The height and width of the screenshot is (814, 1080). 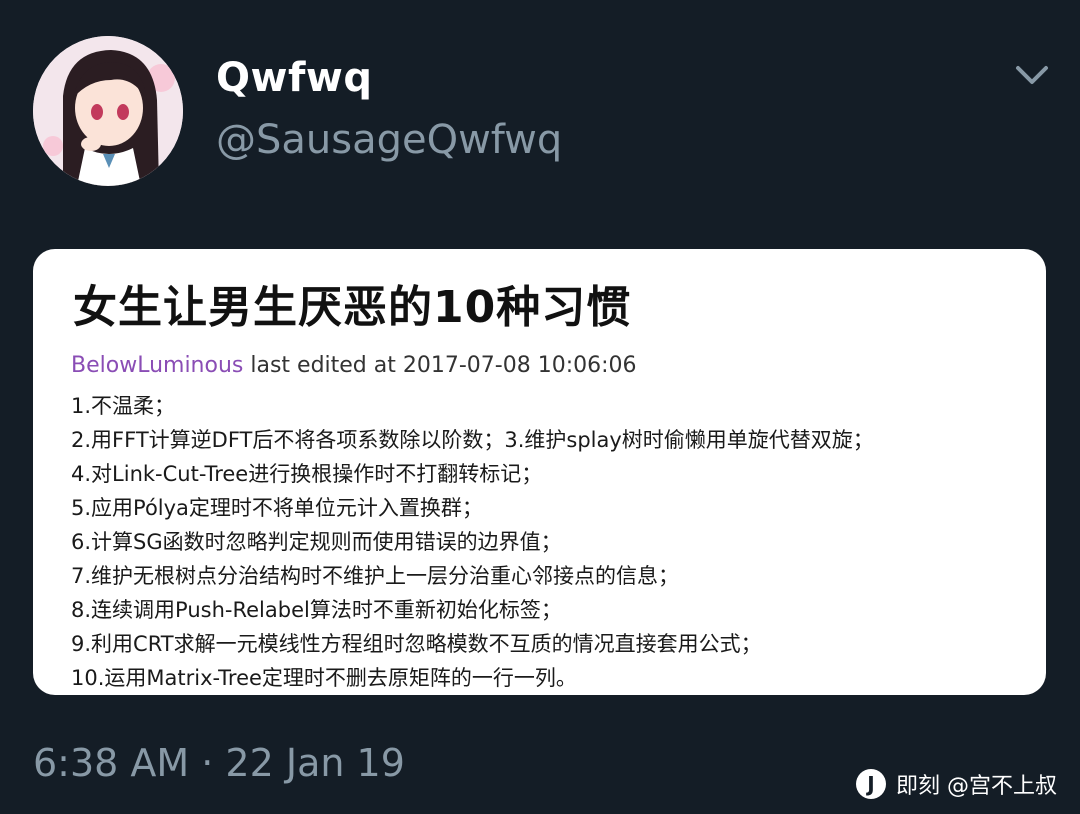 What do you see at coordinates (324, 678) in the screenshot?
I see `list-item: 10.运用Matrix-Tree定理时不删去原矩阵的一行一列。` at bounding box center [324, 678].